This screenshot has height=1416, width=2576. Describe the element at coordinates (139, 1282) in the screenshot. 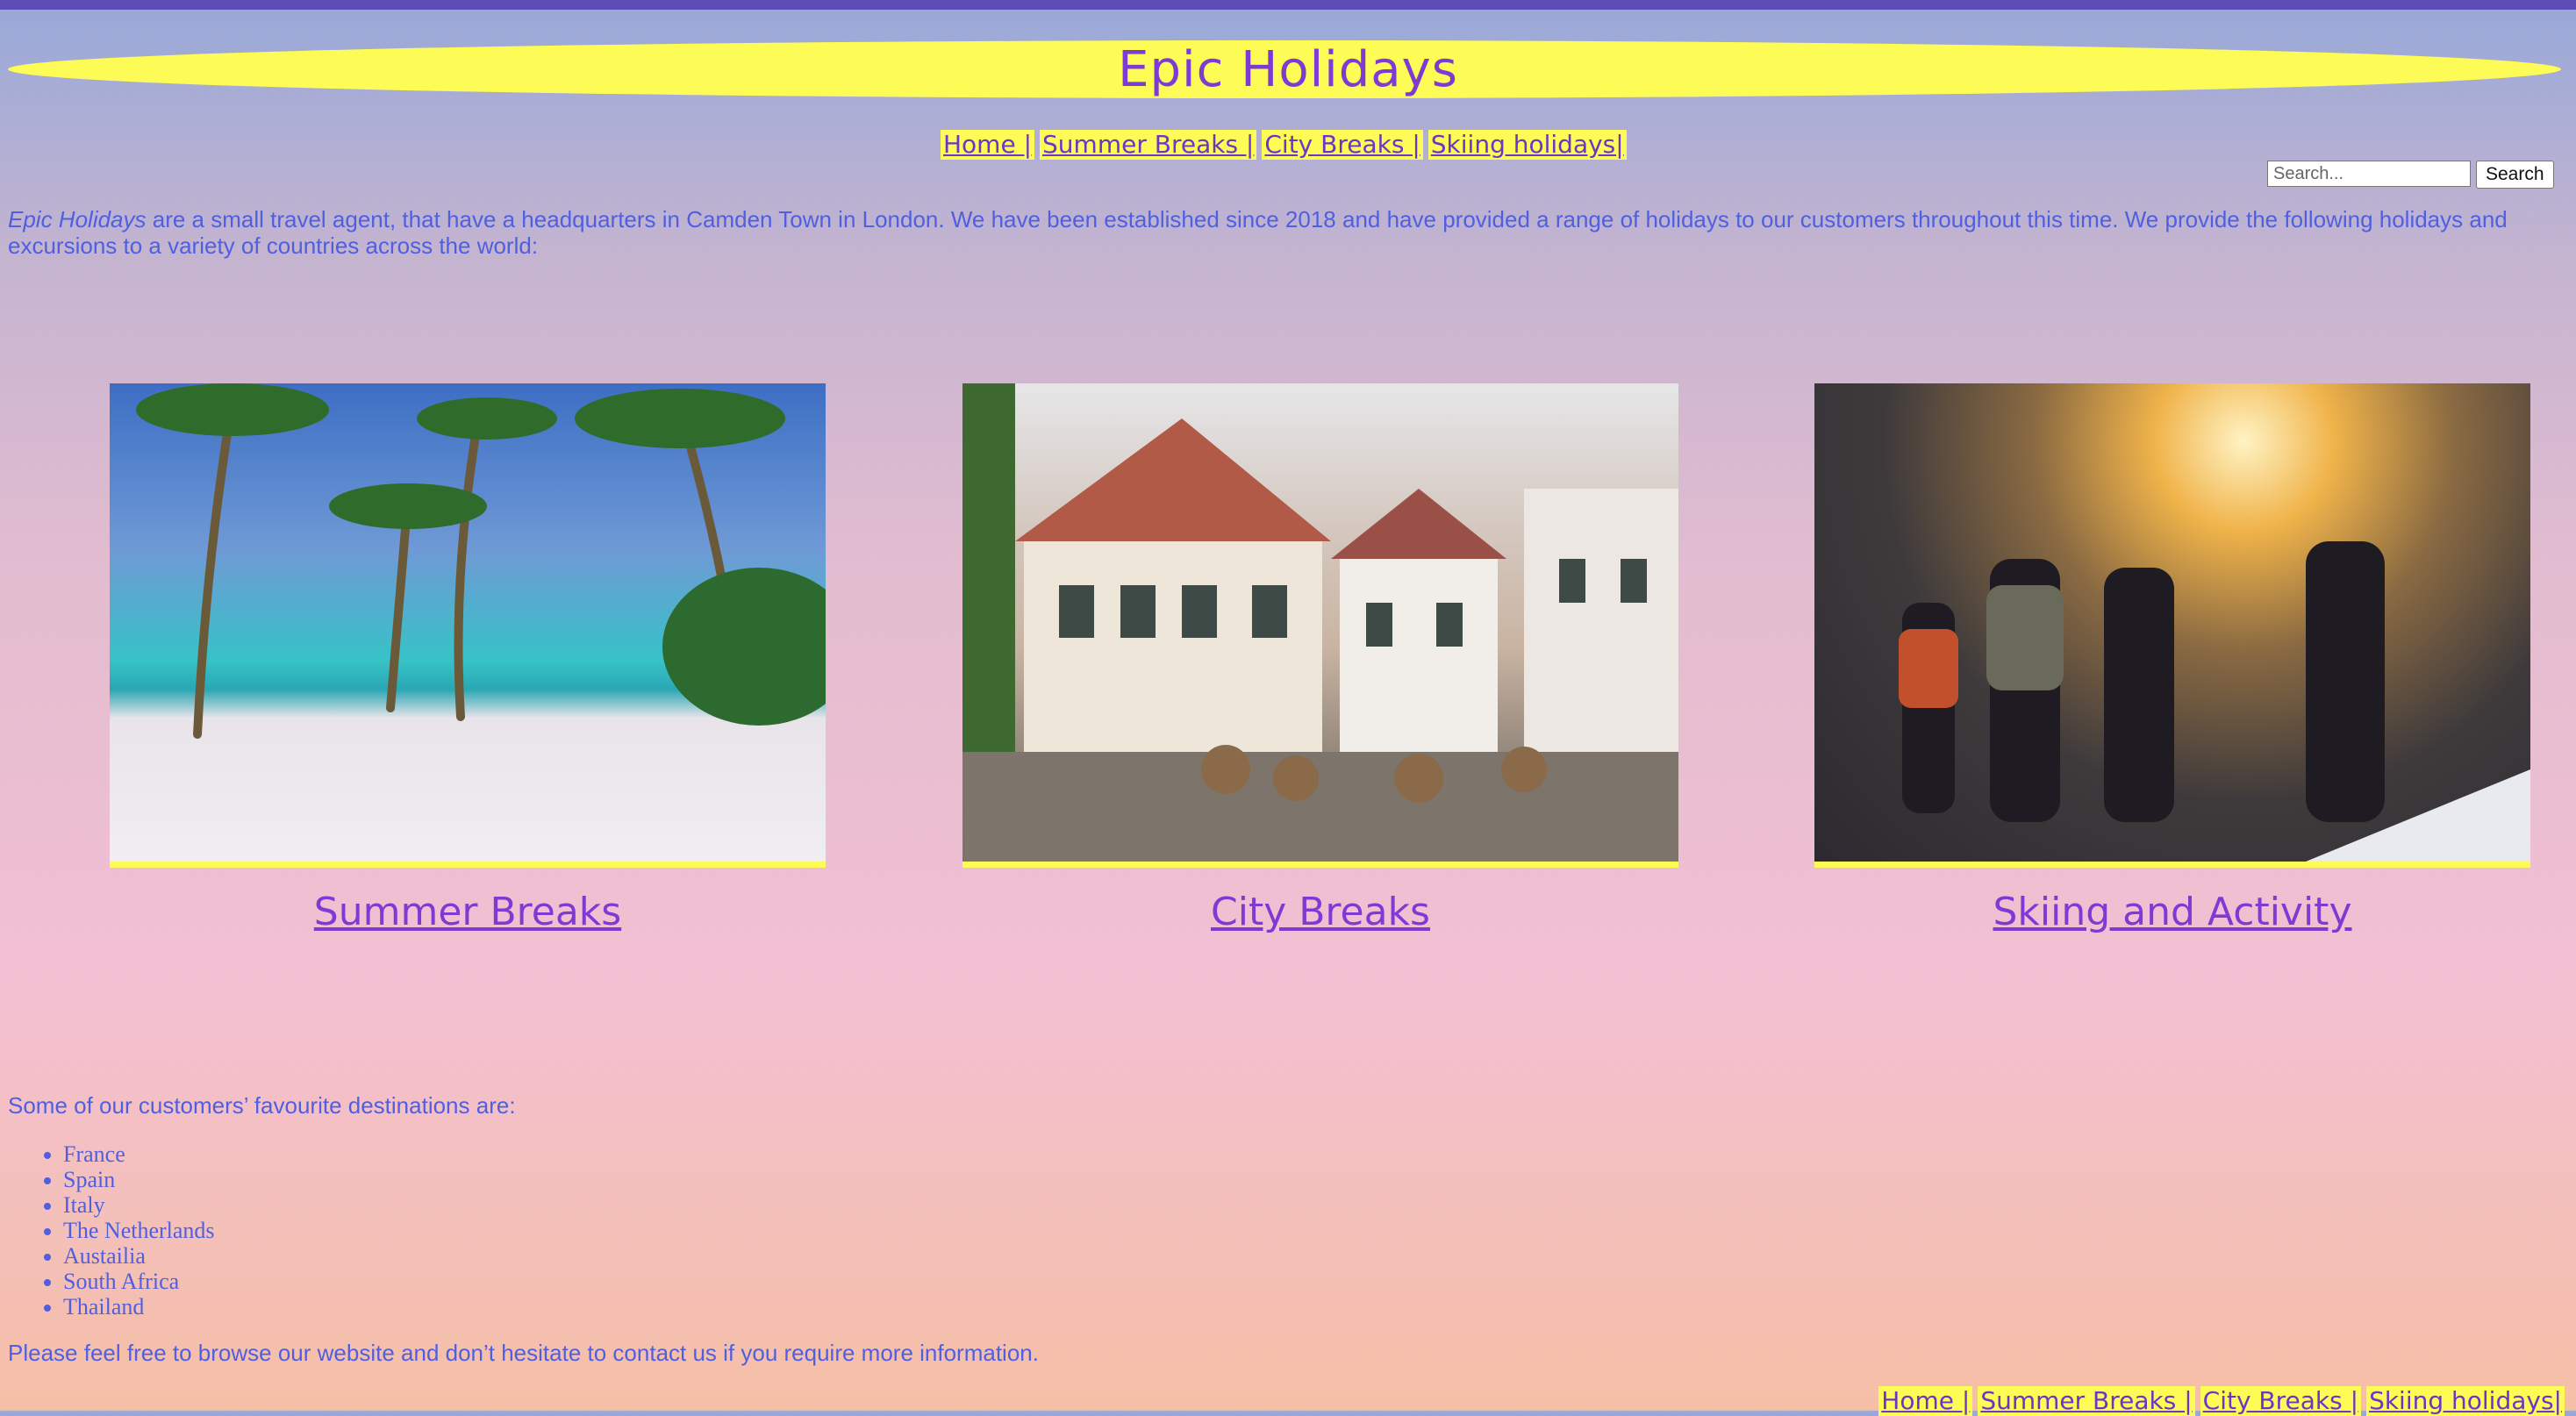

I see `list-item: South Africa` at that location.